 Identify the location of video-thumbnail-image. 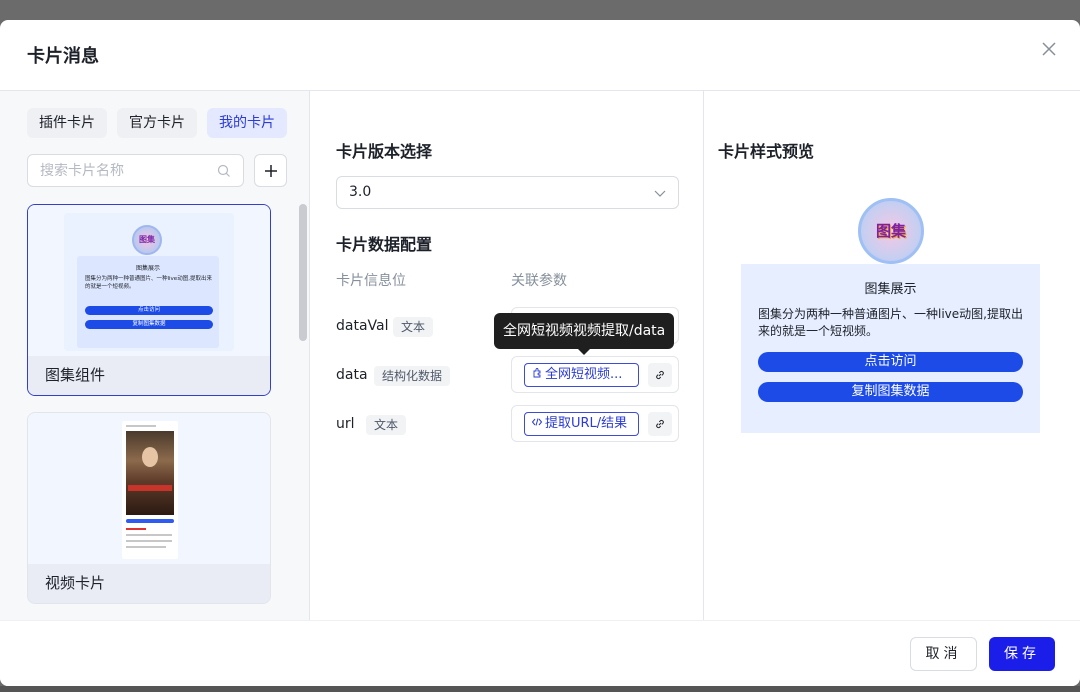
(150, 473).